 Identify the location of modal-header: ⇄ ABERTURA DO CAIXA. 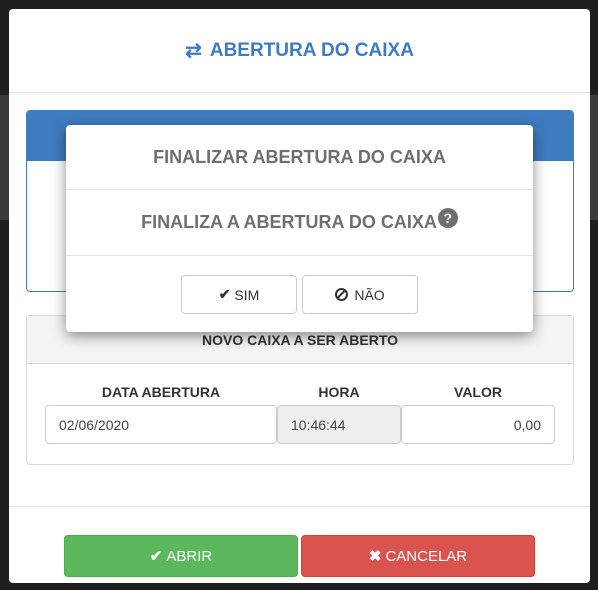
(299, 51).